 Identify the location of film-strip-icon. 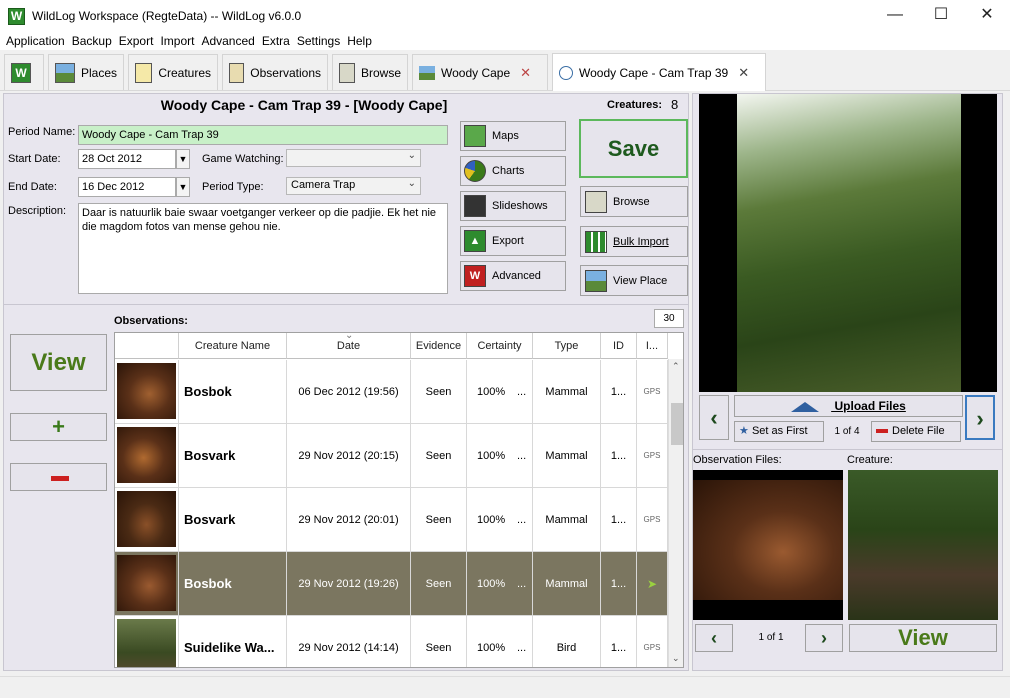
(475, 206).